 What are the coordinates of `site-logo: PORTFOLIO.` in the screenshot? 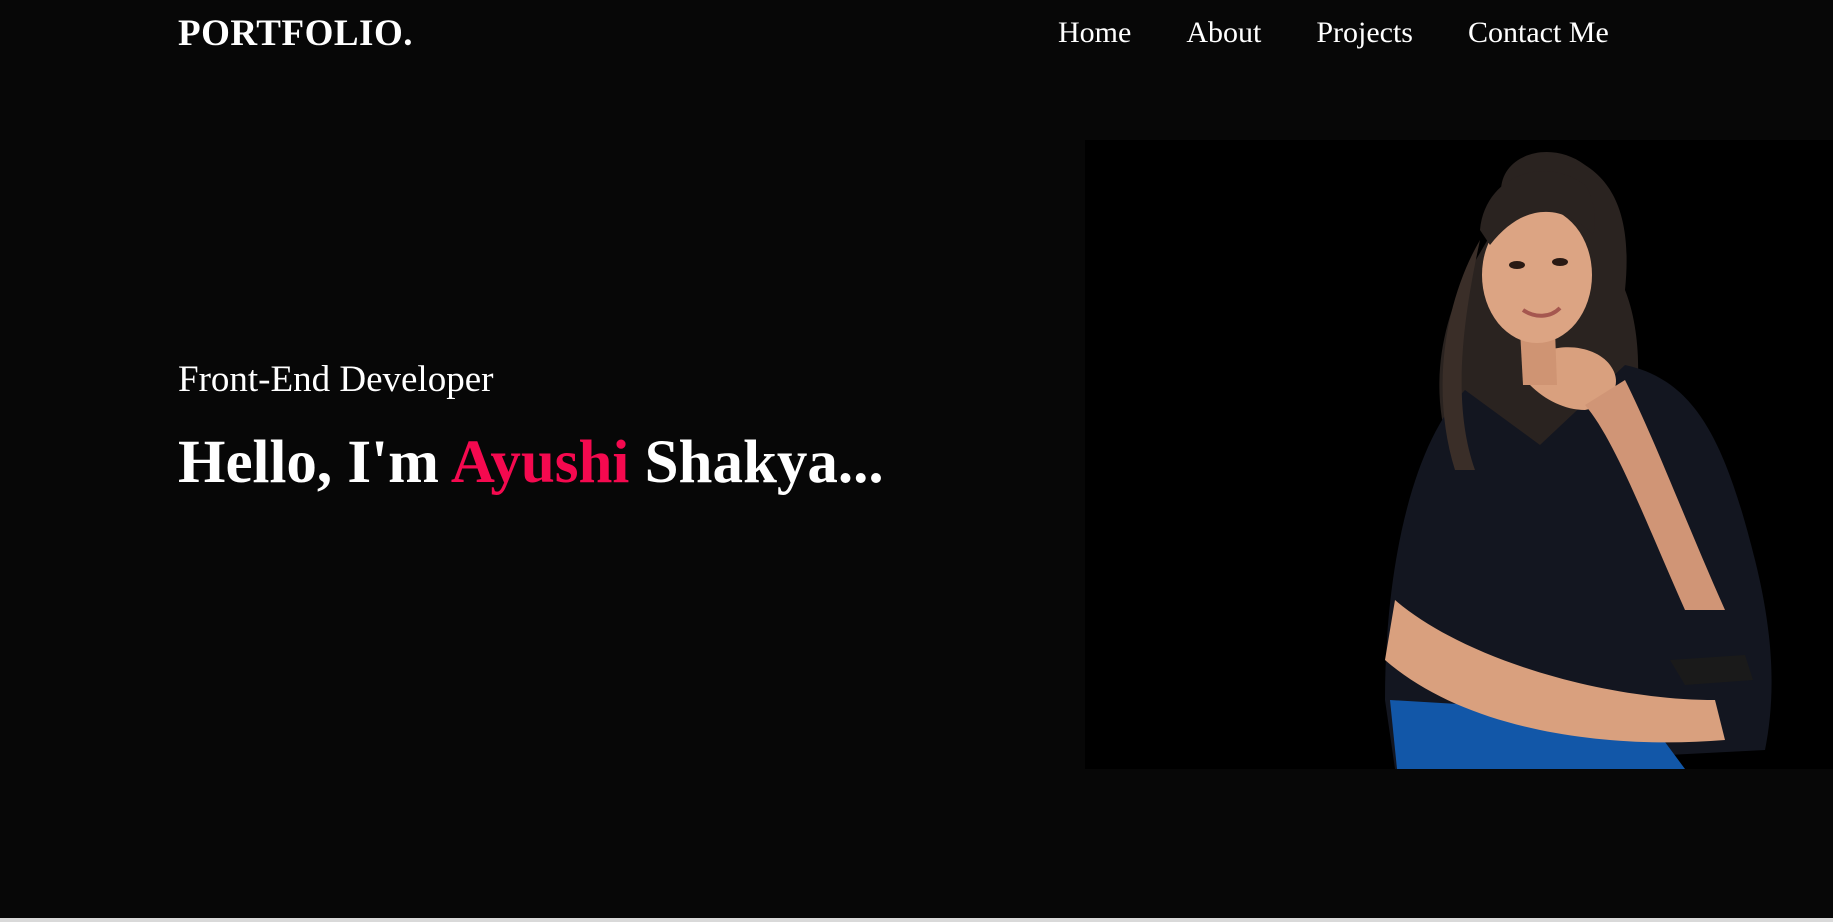 It's located at (295, 34).